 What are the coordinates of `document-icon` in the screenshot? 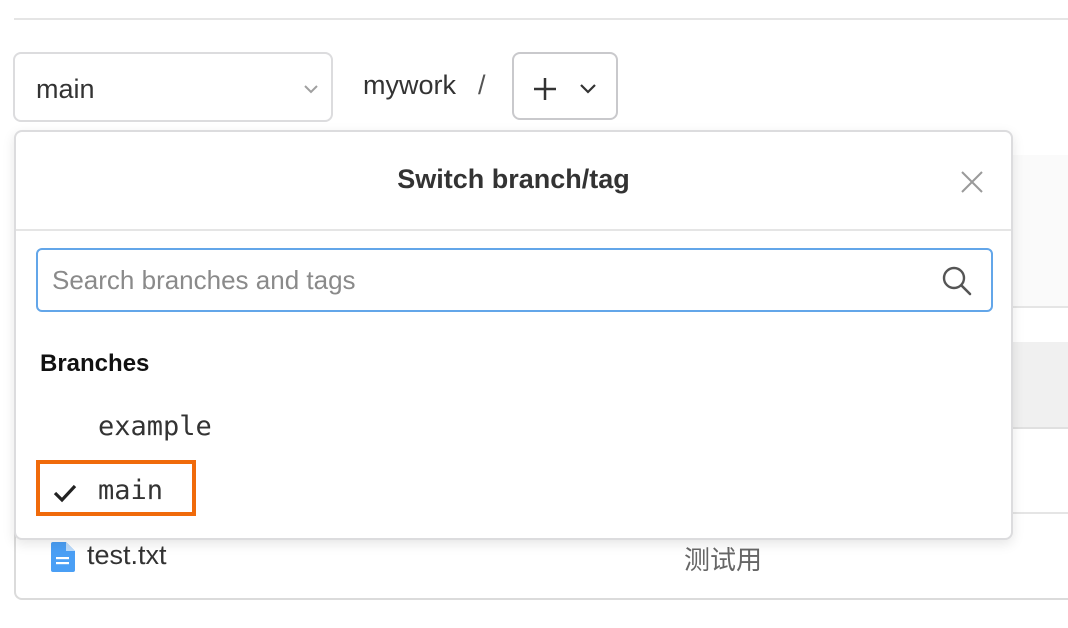 It's located at (63, 557).